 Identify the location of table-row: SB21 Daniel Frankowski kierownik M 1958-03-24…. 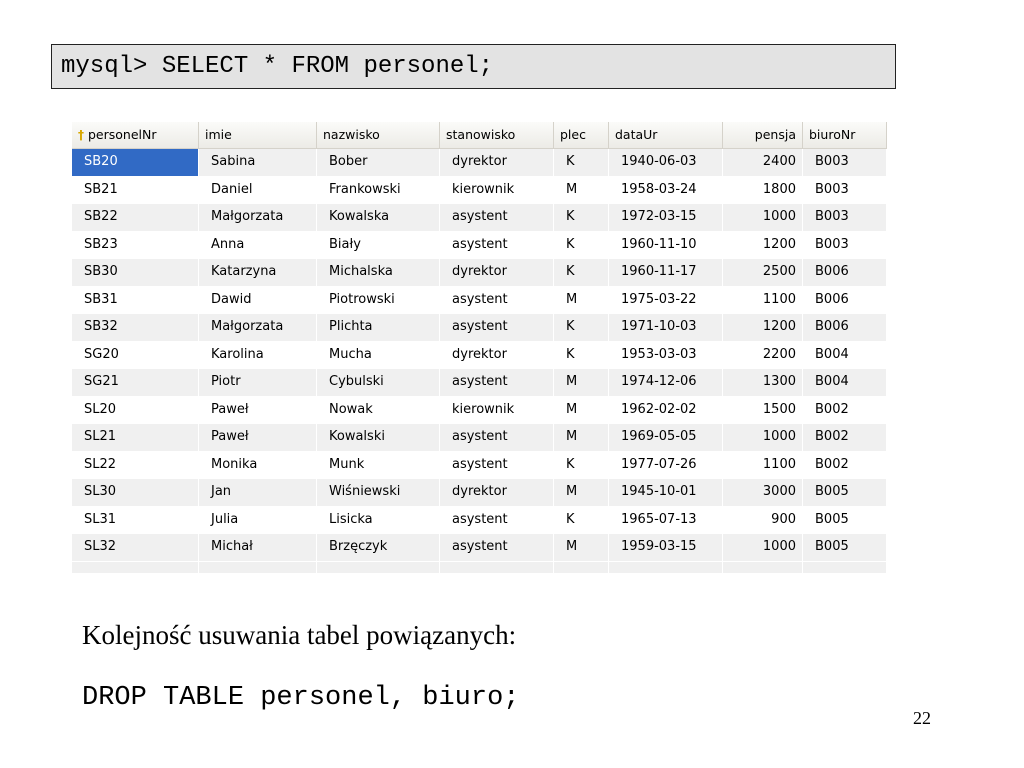
(479, 190).